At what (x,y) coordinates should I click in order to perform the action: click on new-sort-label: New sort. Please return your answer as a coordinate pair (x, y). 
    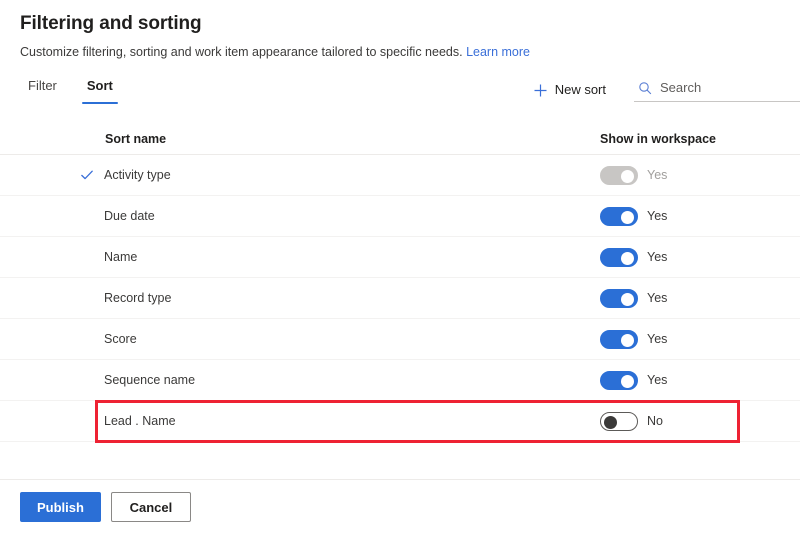
    Looking at the image, I should click on (580, 89).